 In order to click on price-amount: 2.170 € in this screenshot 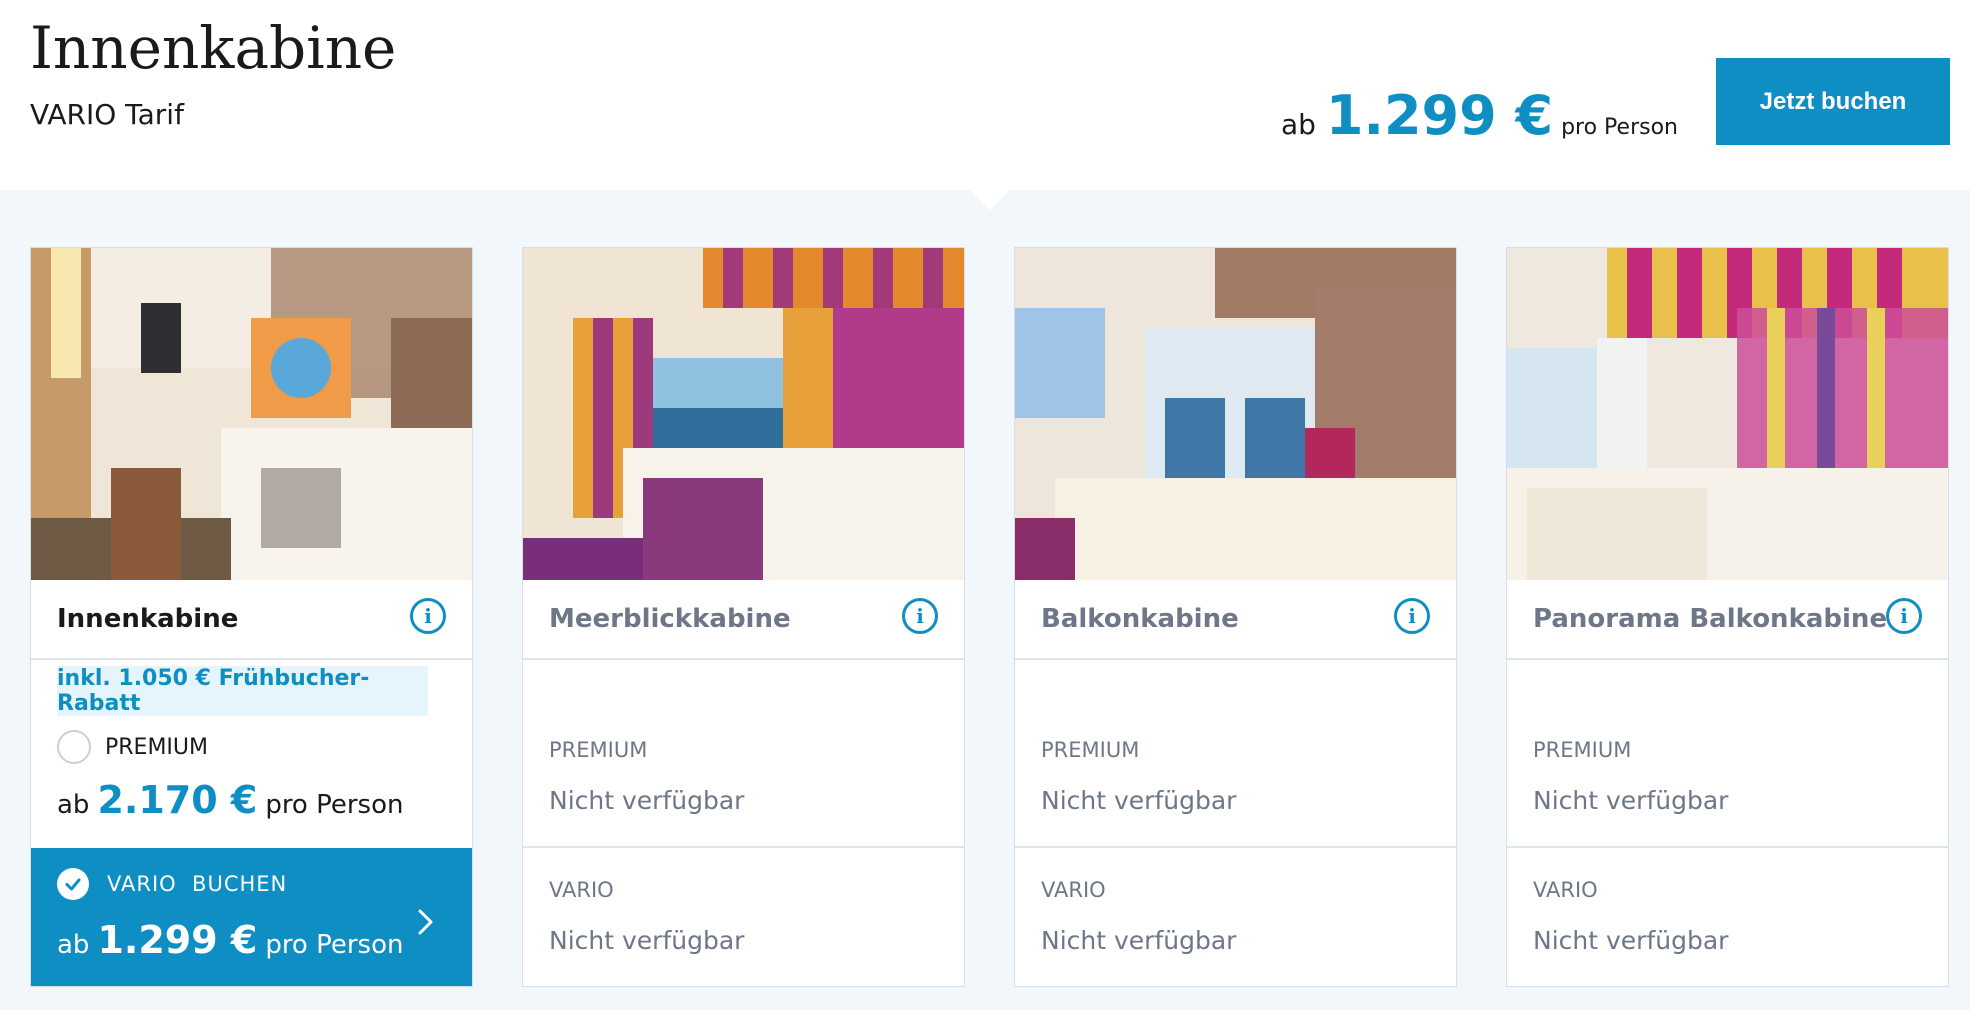, I will do `click(177, 800)`.